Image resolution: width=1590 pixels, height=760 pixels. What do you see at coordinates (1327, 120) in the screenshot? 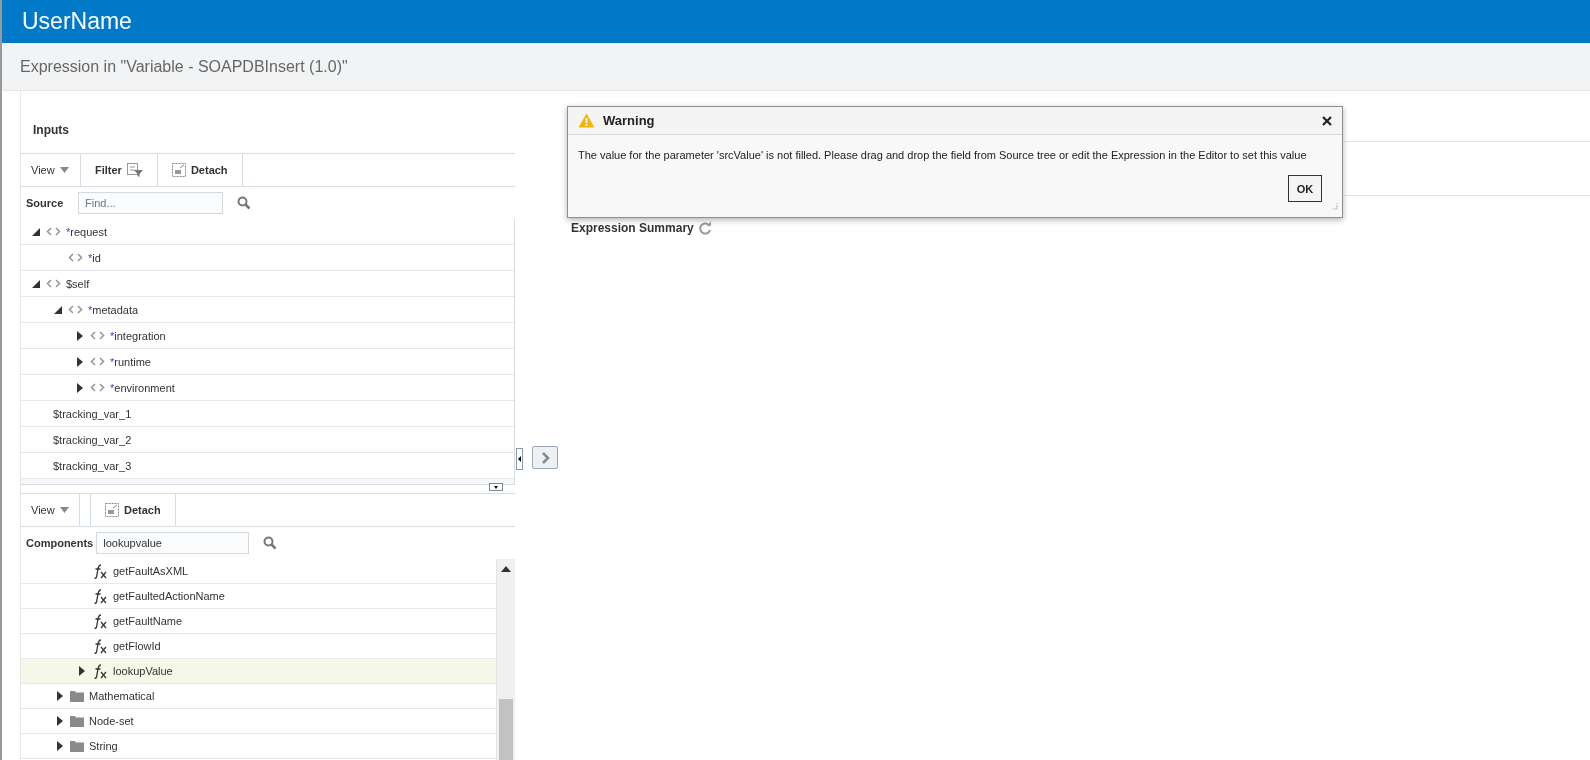
I see `close-icon` at bounding box center [1327, 120].